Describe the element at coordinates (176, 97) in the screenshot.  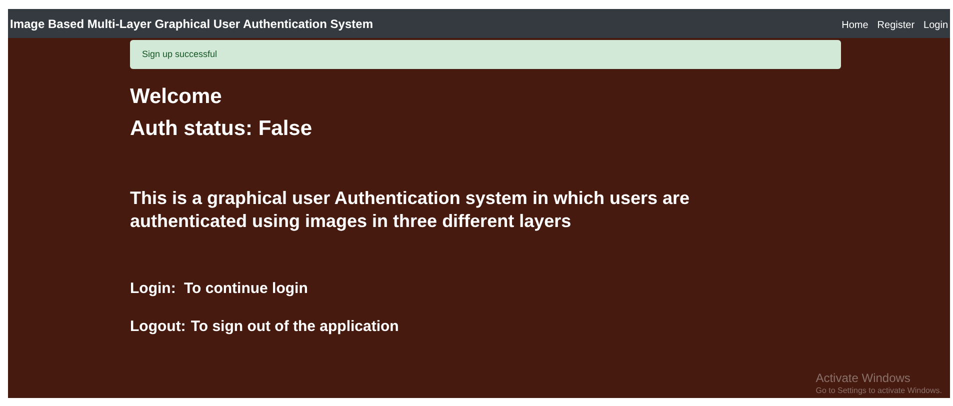
I see `heading: Welcome` at that location.